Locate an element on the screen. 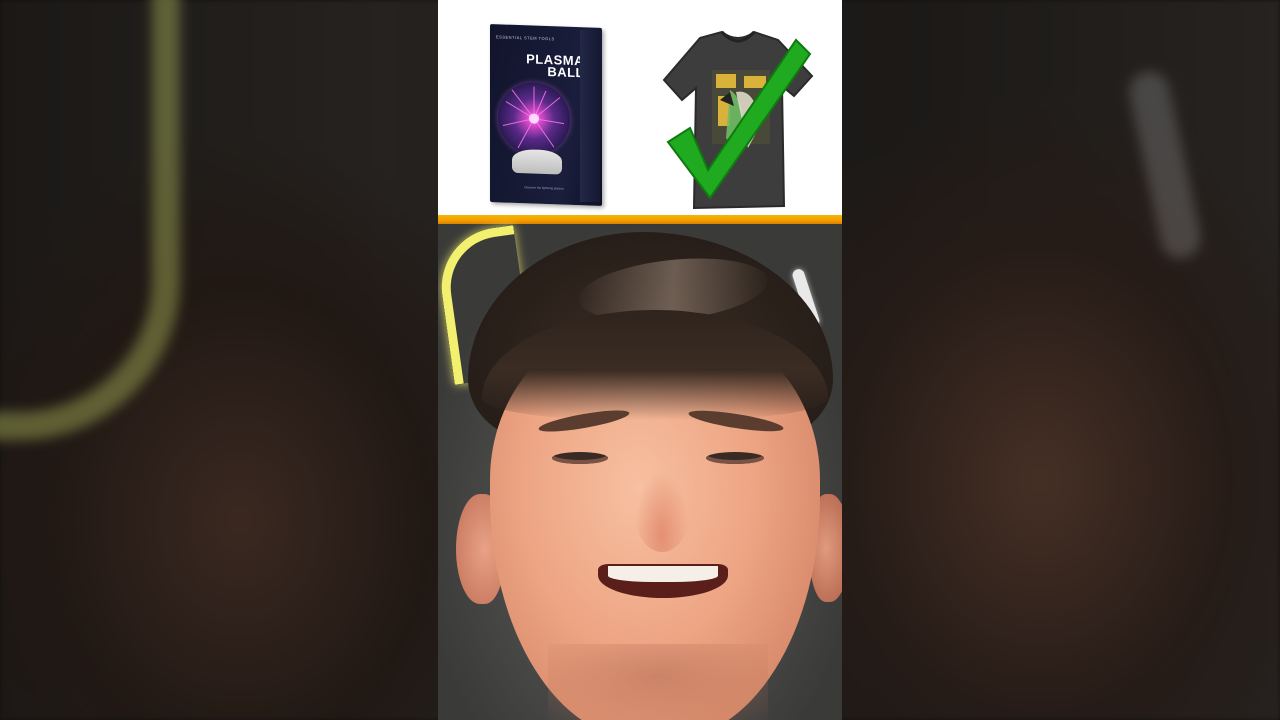 The image size is (1280, 720). panel-divider-bar is located at coordinates (640, 219).